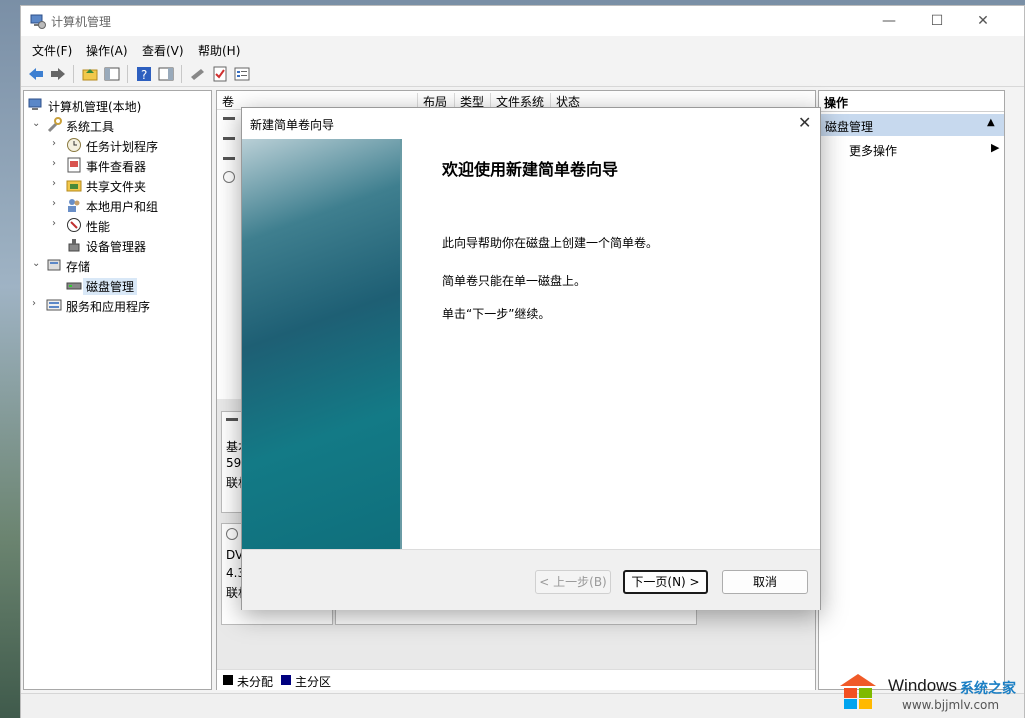 This screenshot has width=1025, height=718. I want to click on menu-help: 帮助(H), so click(219, 50).